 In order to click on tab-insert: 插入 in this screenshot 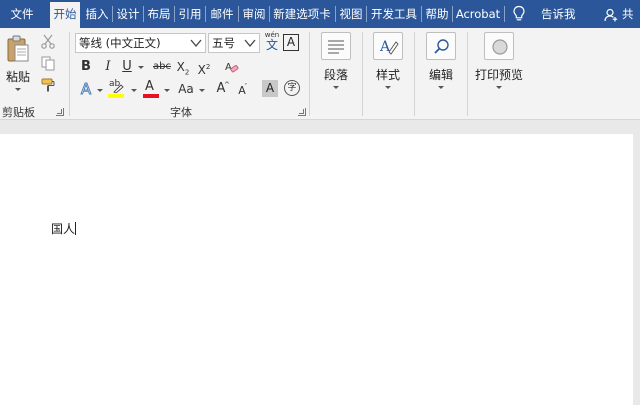, I will do `click(97, 14)`.